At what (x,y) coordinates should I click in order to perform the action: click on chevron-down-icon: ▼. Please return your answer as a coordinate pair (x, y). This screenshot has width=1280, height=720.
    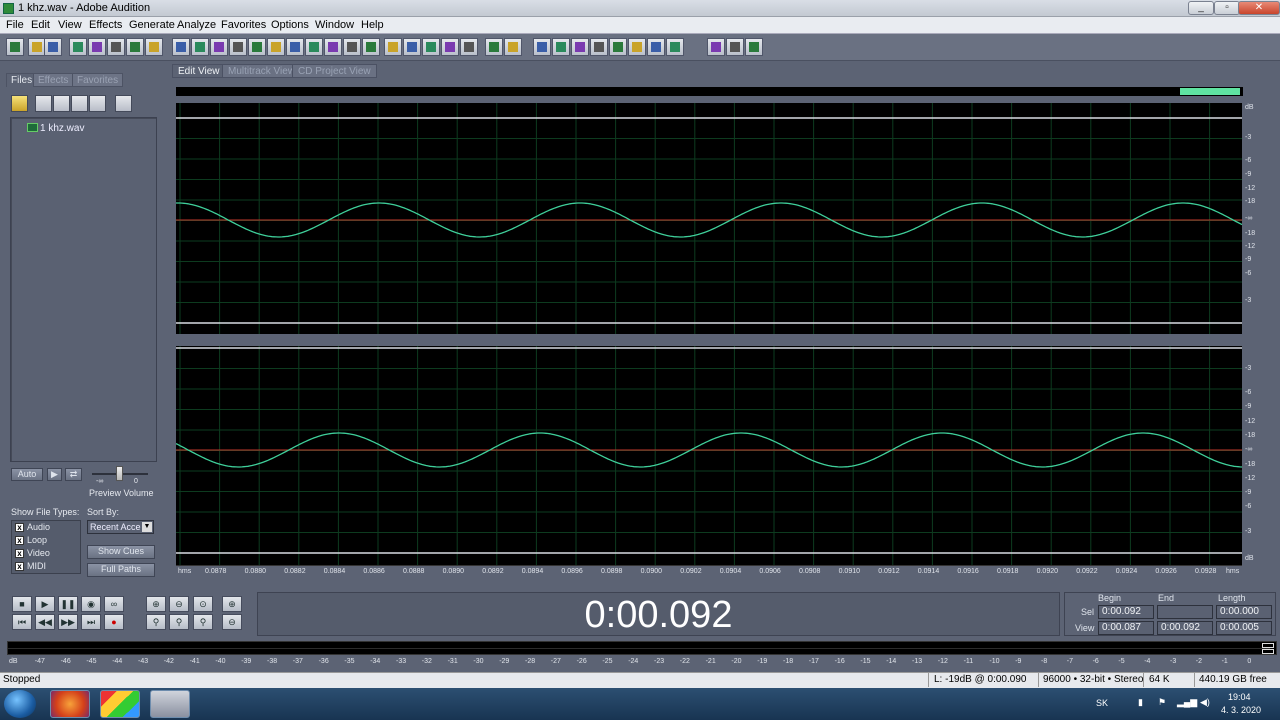
    Looking at the image, I should click on (147, 527).